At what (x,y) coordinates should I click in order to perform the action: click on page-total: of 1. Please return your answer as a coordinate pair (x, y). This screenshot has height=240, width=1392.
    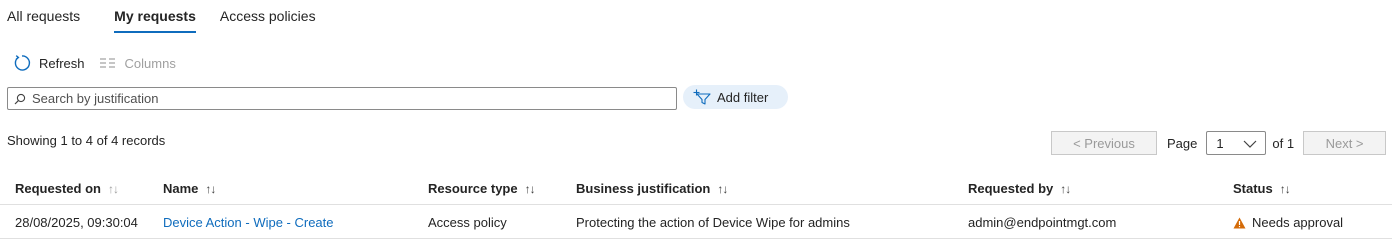
    Looking at the image, I should click on (1283, 143).